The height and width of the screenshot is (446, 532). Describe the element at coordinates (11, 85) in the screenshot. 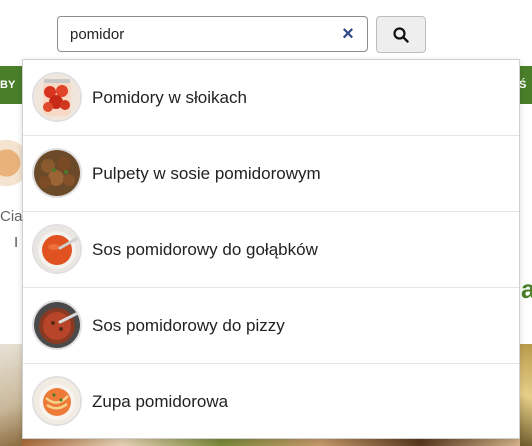

I see `nav-bar-fragment-left: BY` at that location.